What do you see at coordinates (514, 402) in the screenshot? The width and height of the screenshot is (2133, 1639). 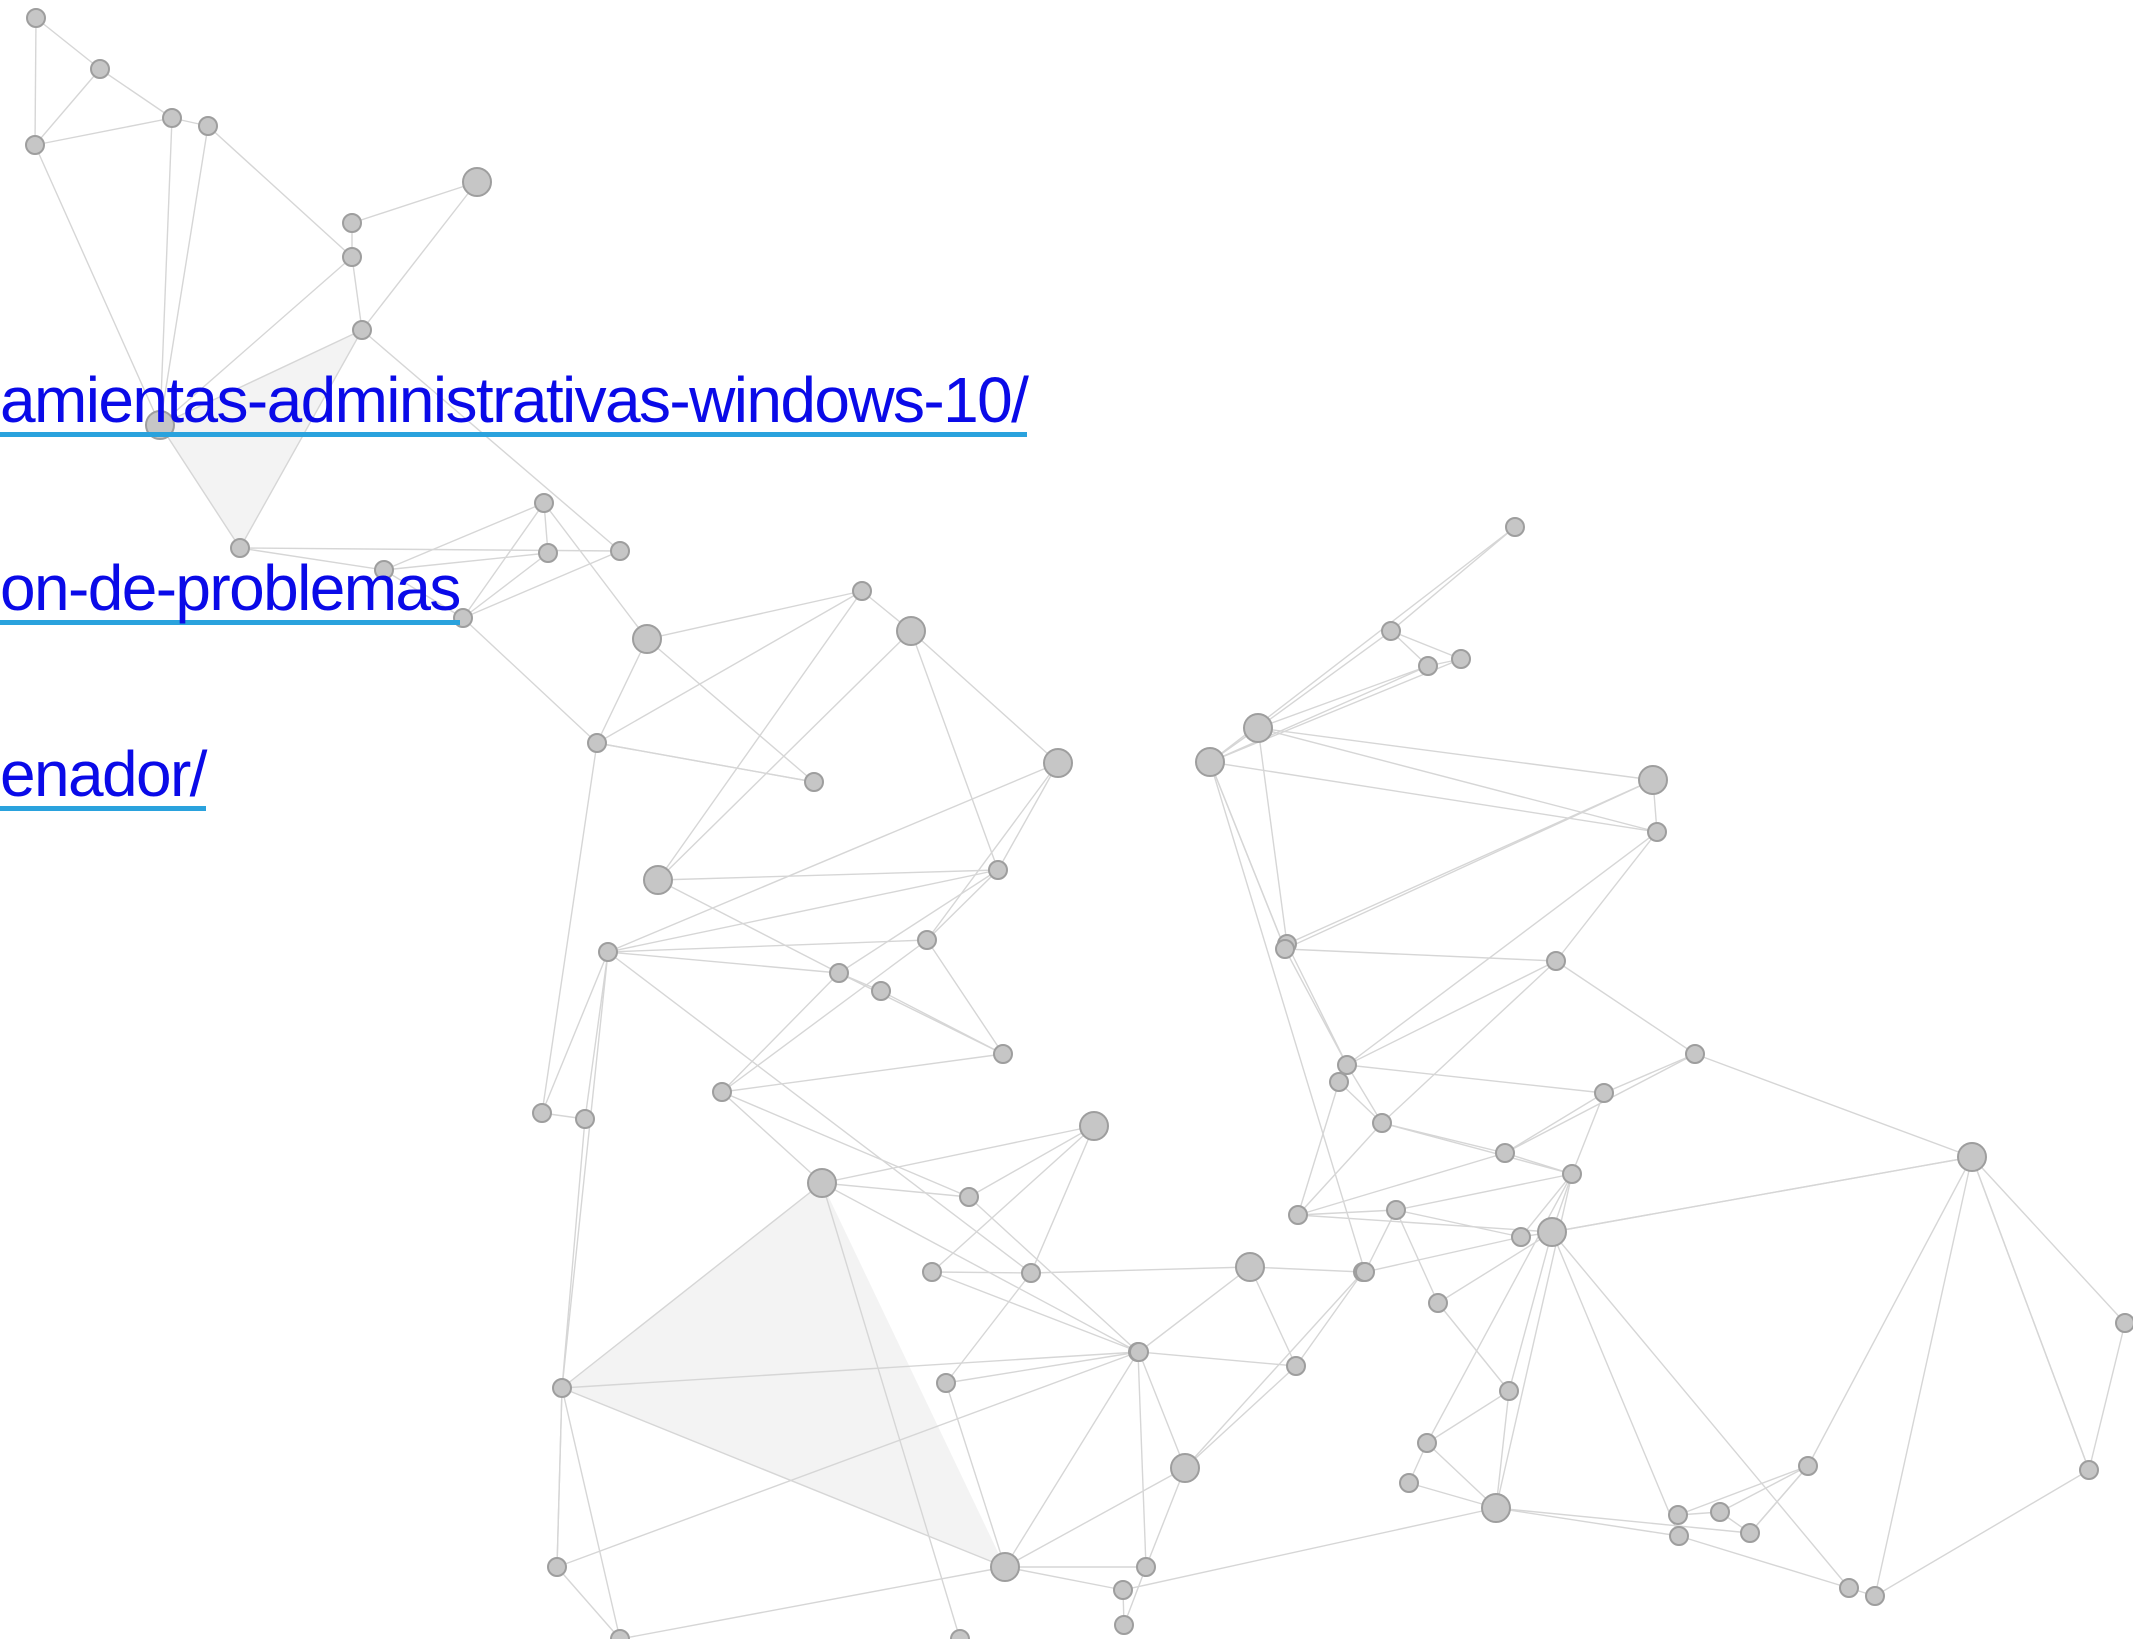 I see `link-herramientas-administrativas: amientas-administrativas-windows-10/` at bounding box center [514, 402].